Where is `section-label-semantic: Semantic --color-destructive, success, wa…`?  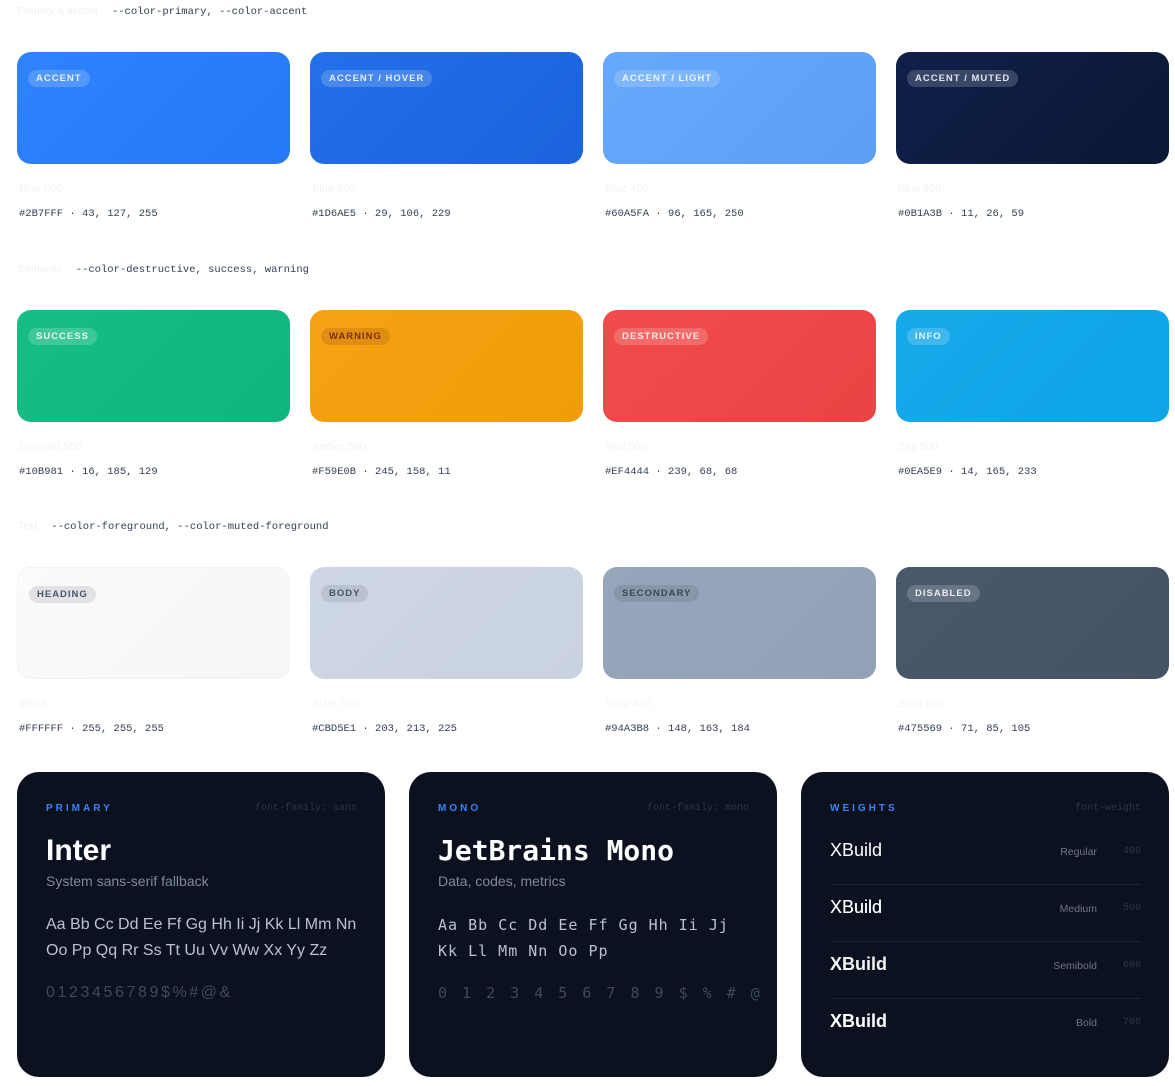 section-label-semantic: Semantic --color-destructive, success, wa… is located at coordinates (163, 269).